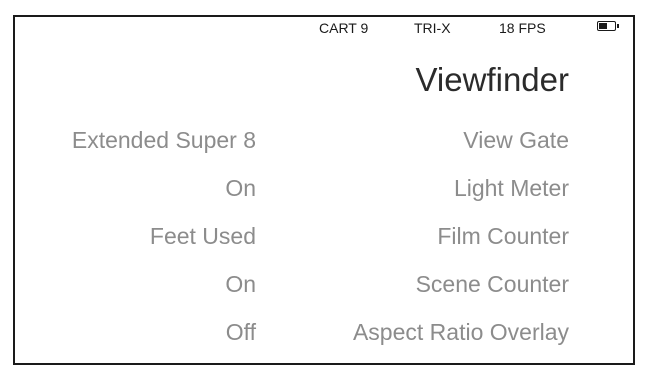  I want to click on frame-rate-indicator: 18 FPS, so click(522, 28).